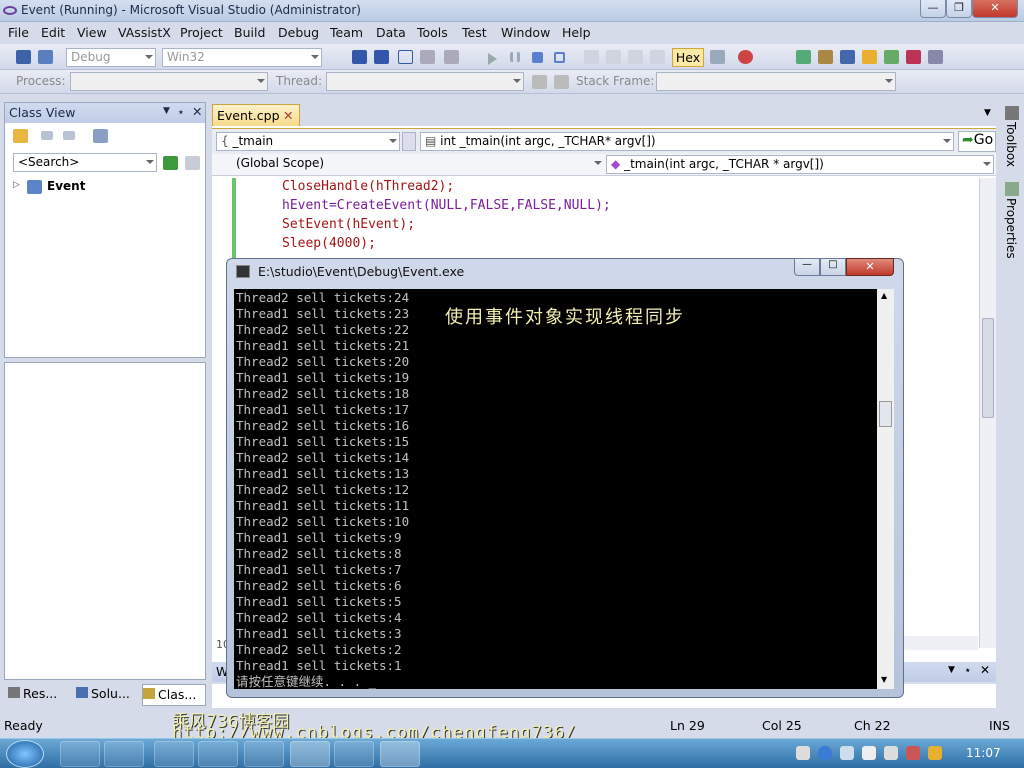 The height and width of the screenshot is (768, 1024). Describe the element at coordinates (885, 414) in the screenshot. I see `console-scroll-thumb` at that location.